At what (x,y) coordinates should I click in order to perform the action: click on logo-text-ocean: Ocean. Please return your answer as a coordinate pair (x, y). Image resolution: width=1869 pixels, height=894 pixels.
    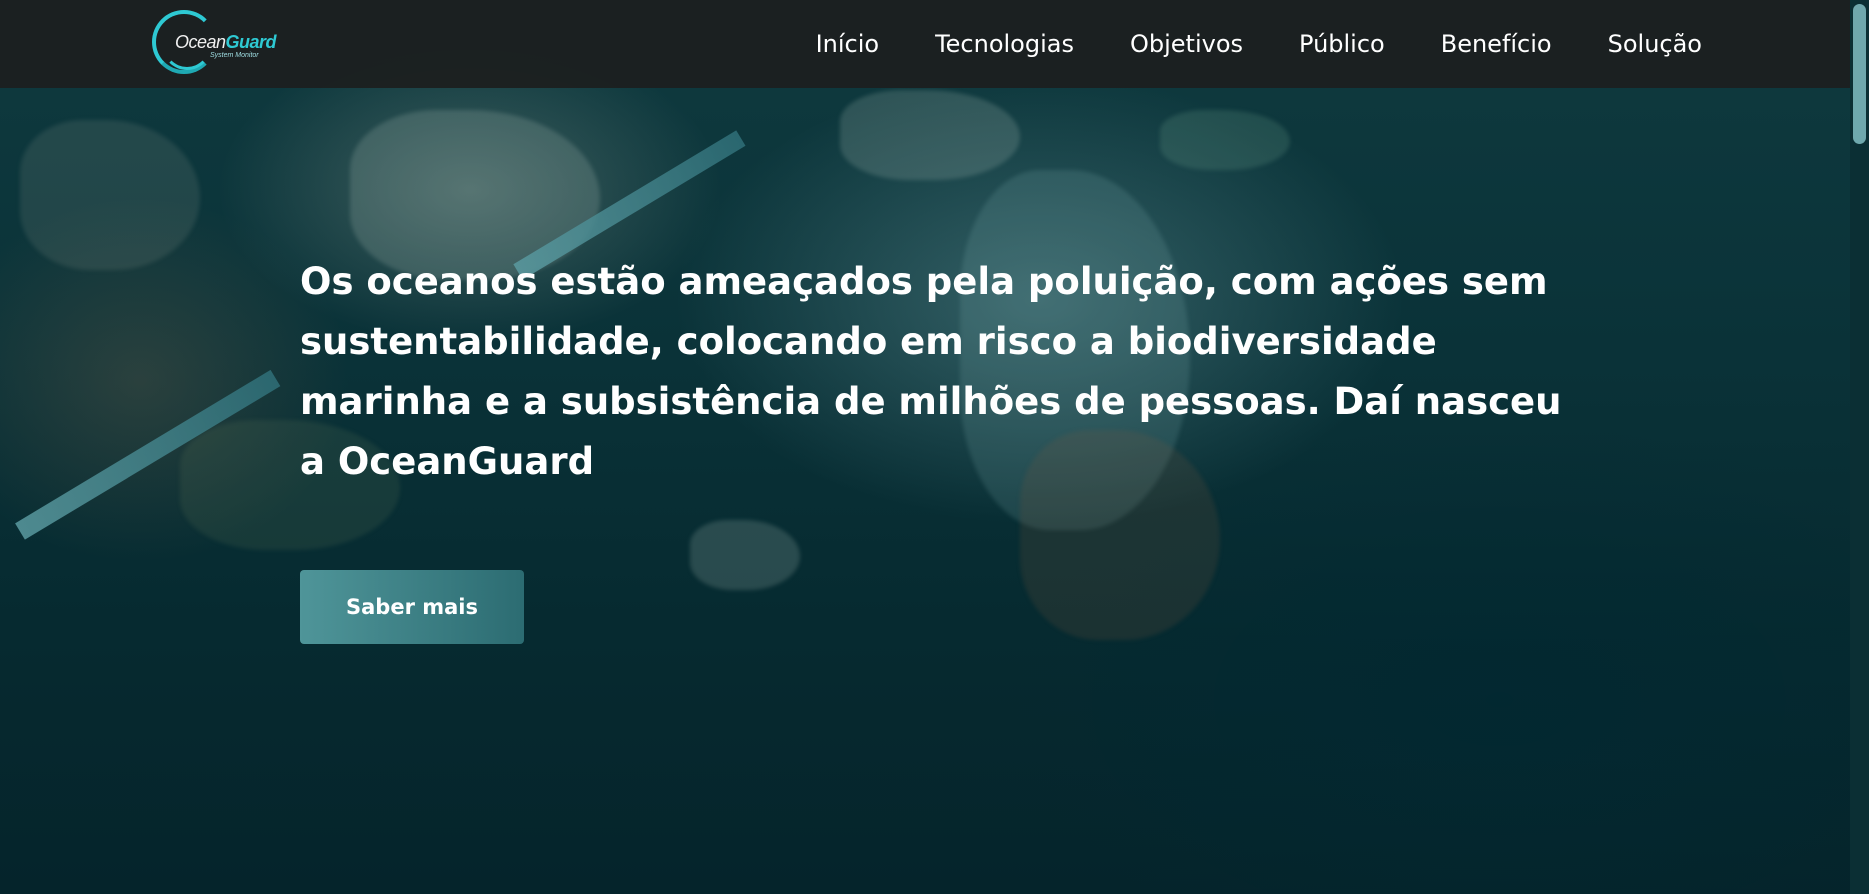
    Looking at the image, I should click on (200, 42).